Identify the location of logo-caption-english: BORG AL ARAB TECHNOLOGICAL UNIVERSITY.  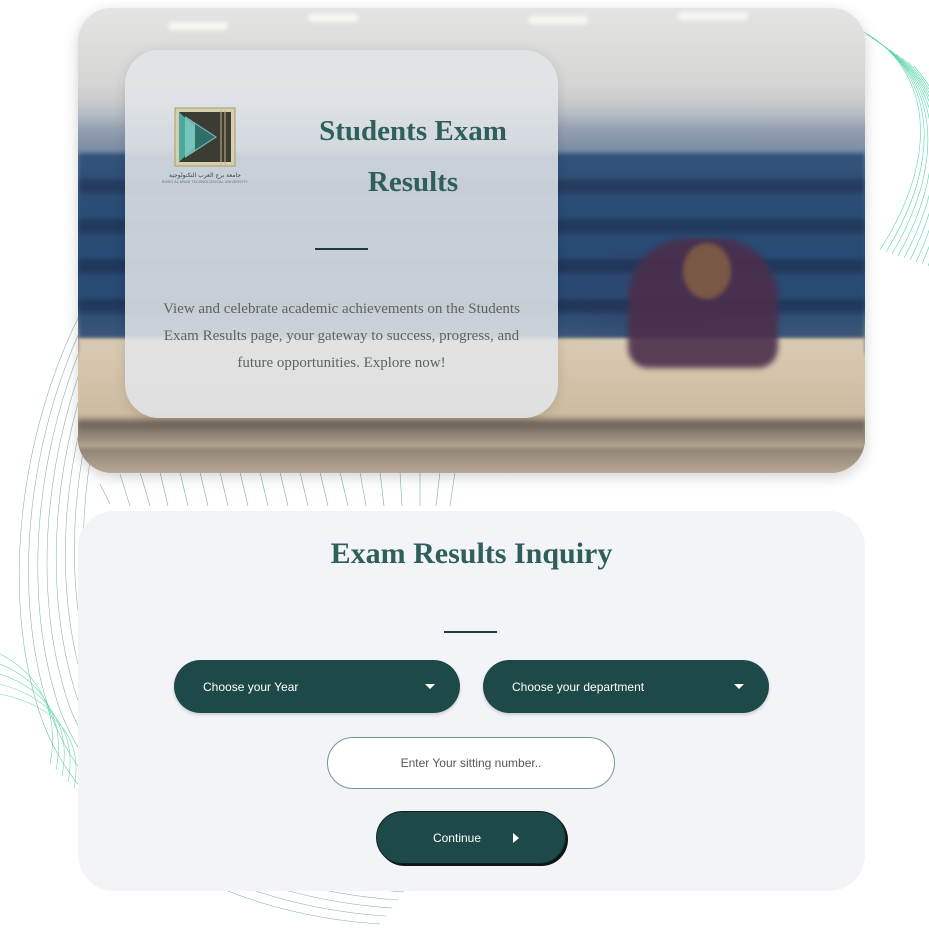
(205, 182).